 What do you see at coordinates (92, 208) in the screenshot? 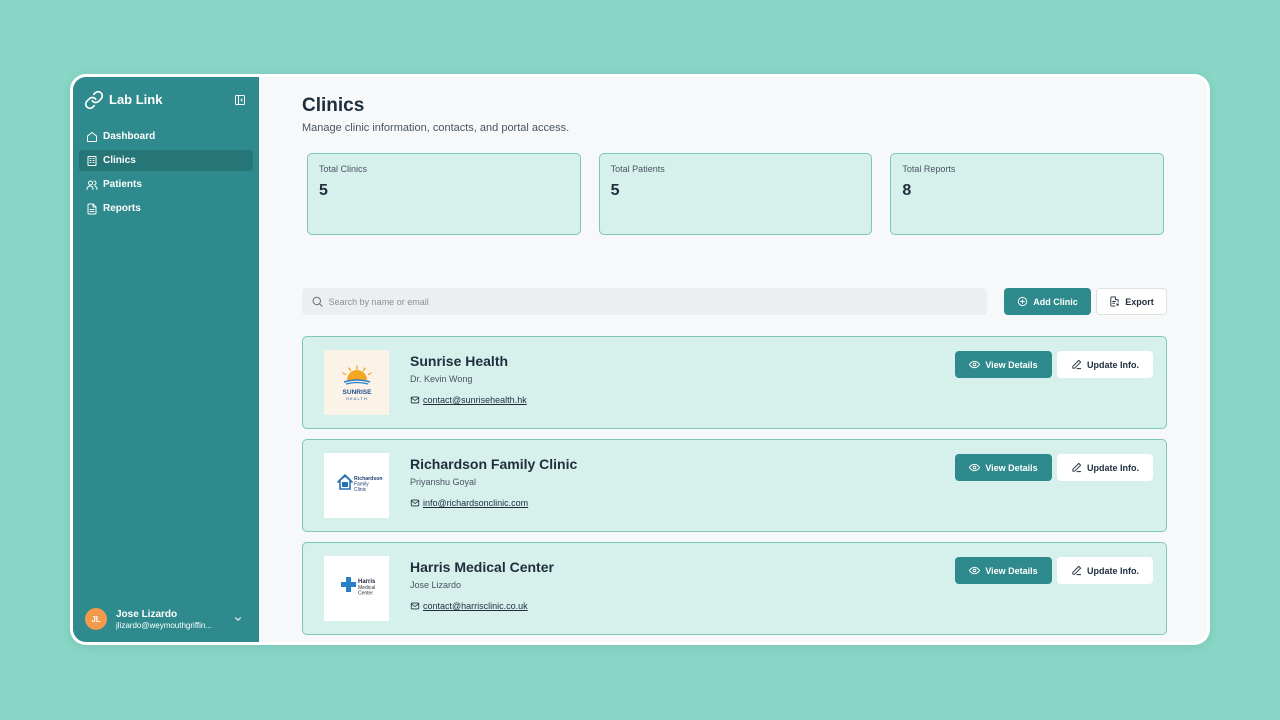
I see `file-text-icon` at bounding box center [92, 208].